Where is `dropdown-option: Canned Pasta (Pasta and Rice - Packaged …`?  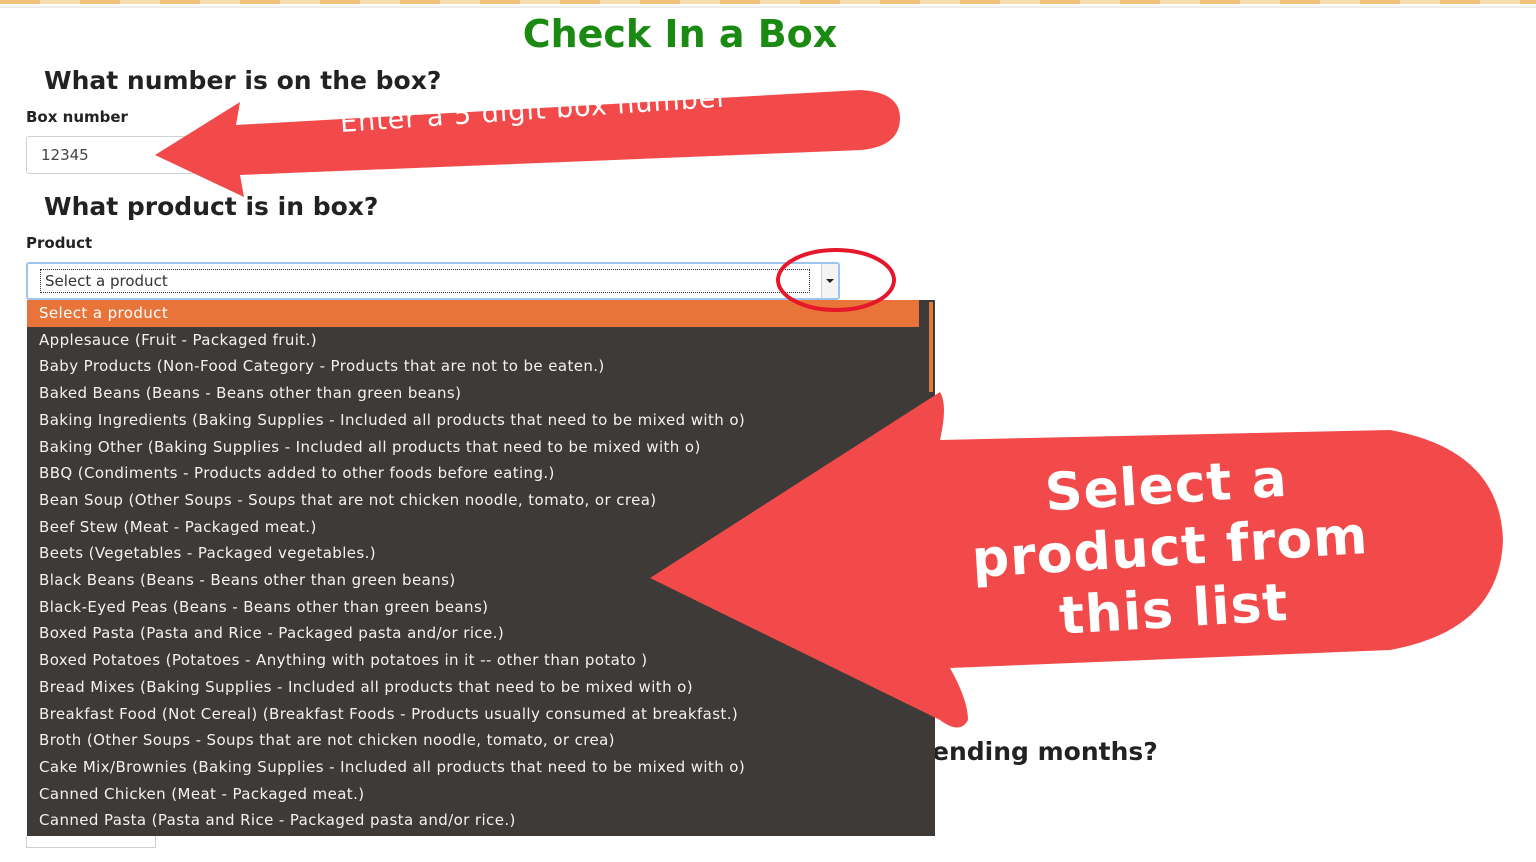 dropdown-option: Canned Pasta (Pasta and Rice - Packaged … is located at coordinates (473, 820).